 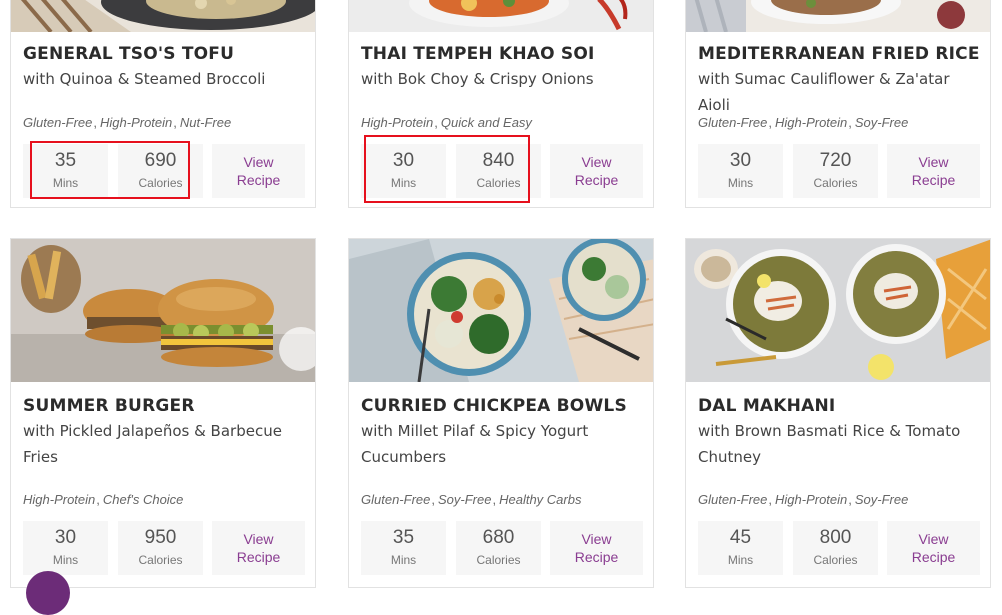 I want to click on calories-value: 800, so click(x=835, y=537).